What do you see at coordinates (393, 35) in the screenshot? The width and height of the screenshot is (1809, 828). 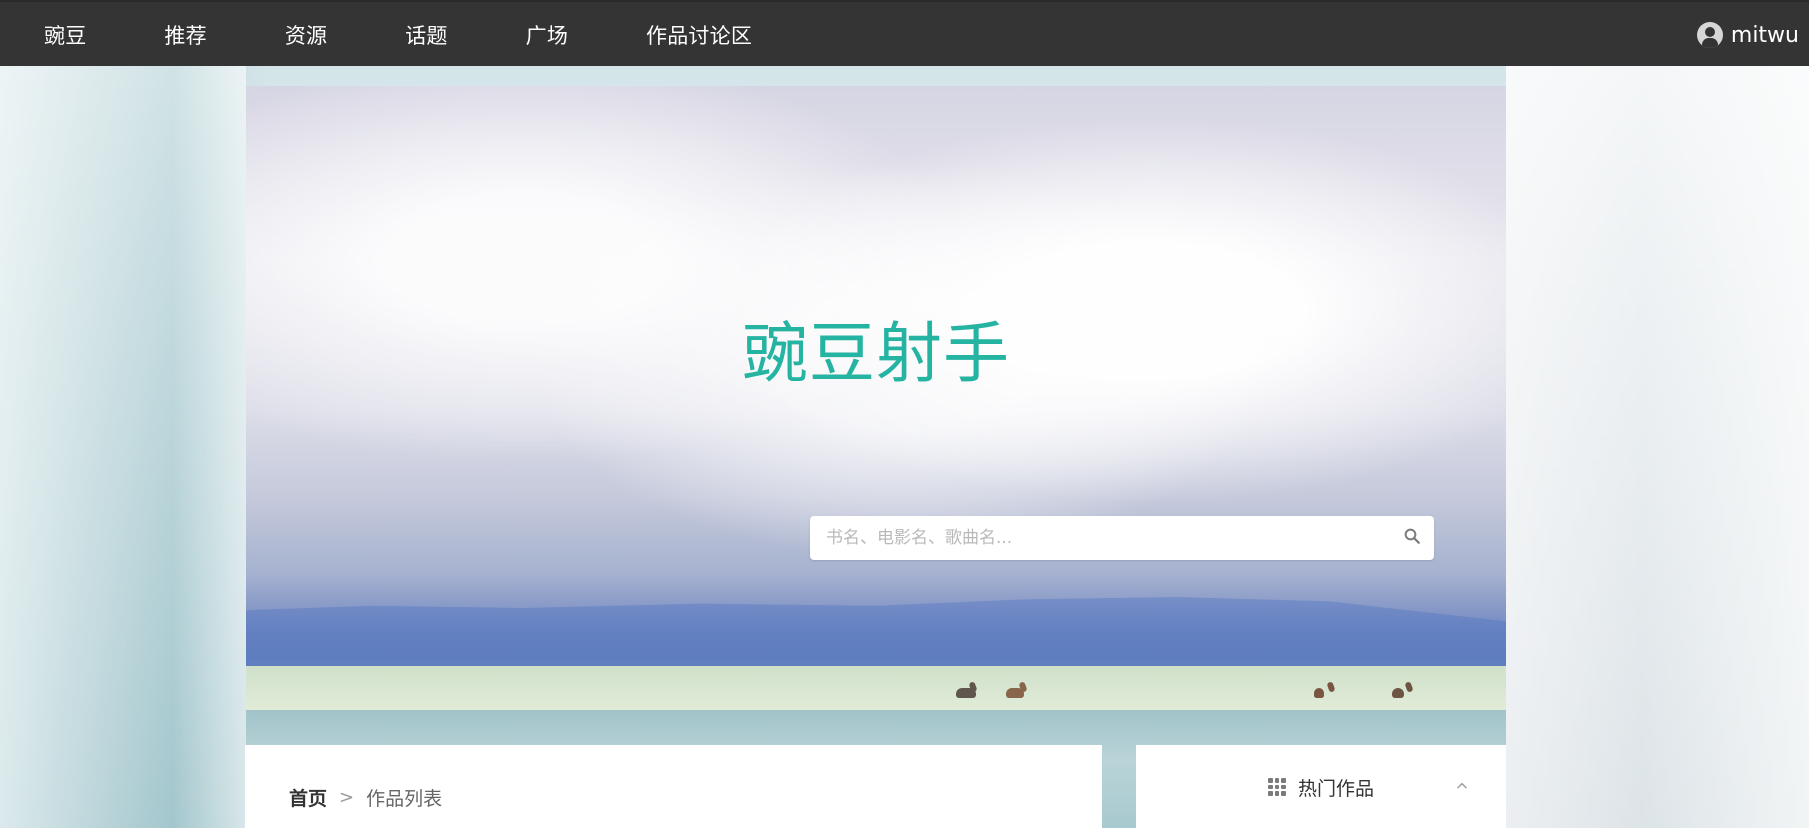 I see `primary-nav: 豌豆 推荐 资源 话题 广场 作品讨论区` at bounding box center [393, 35].